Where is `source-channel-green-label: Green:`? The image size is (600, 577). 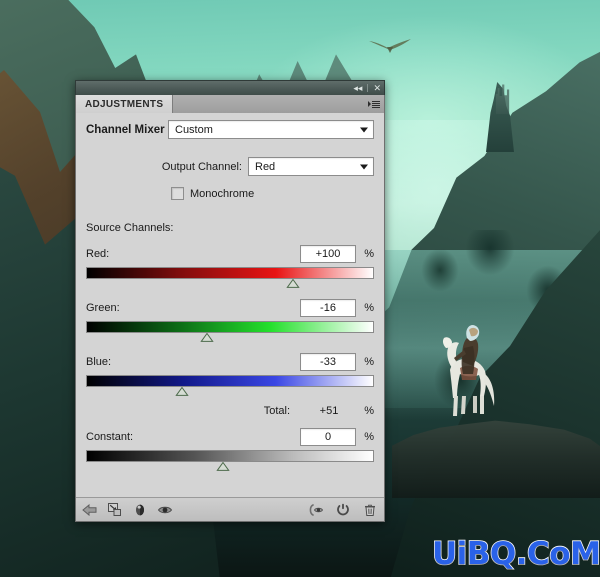 source-channel-green-label: Green: is located at coordinates (103, 308).